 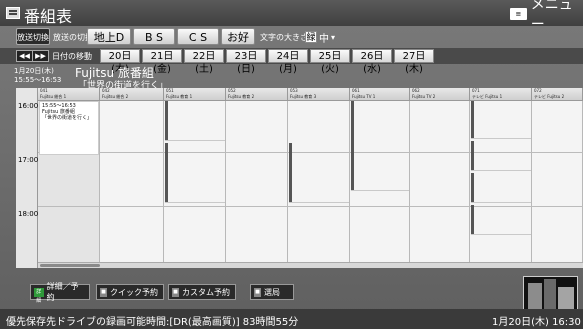 I want to click on title-bar: 番組表 ≡ メニュー, so click(x=291, y=16).